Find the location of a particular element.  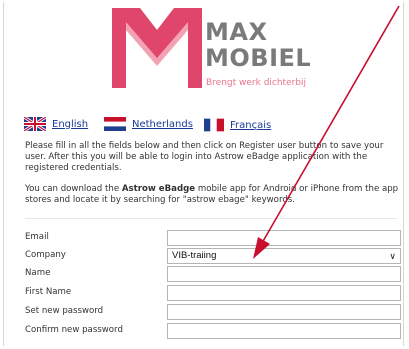

new-password-label: Set new password is located at coordinates (64, 311).